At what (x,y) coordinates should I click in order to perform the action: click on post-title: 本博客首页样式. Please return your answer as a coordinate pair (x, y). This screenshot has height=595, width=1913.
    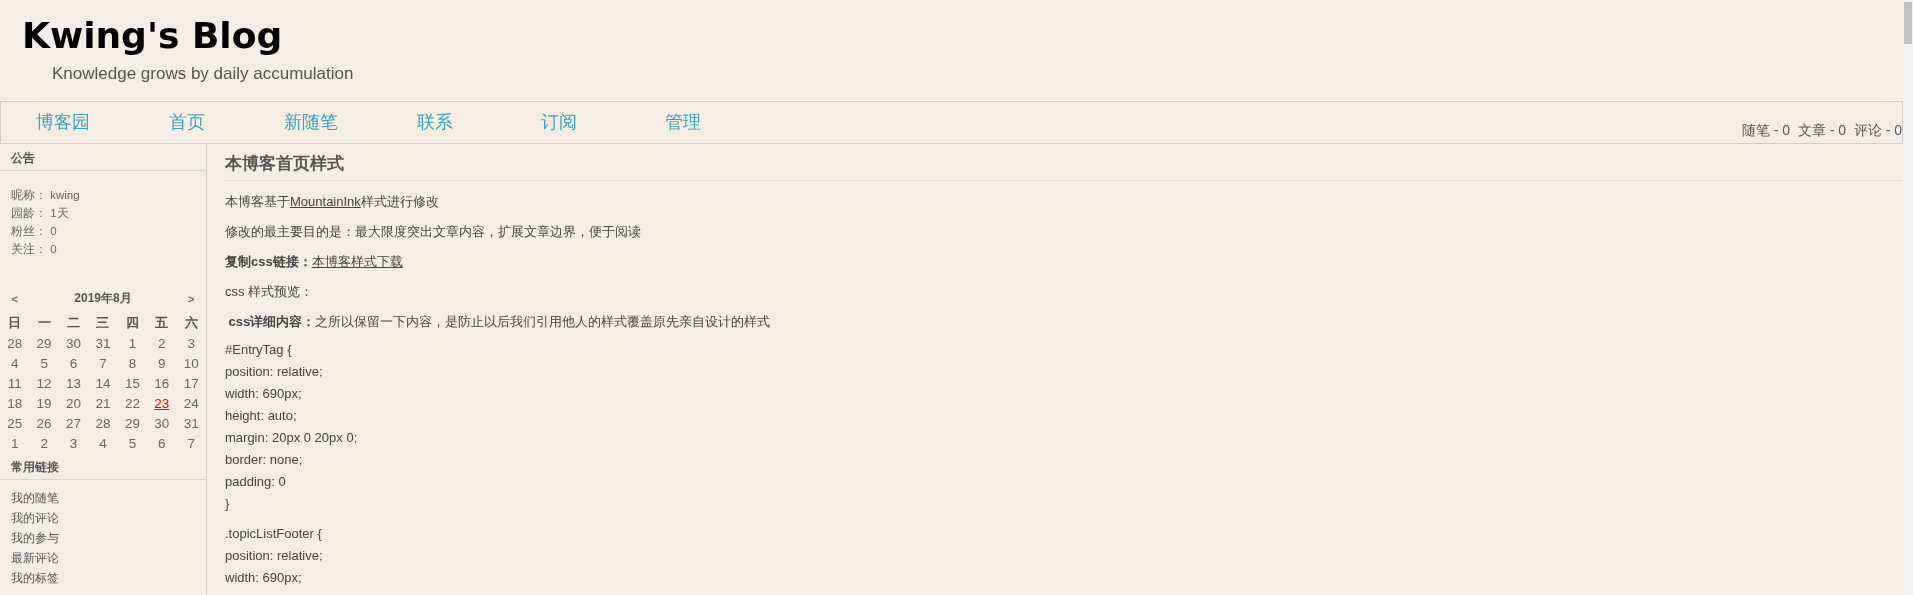
    Looking at the image, I should click on (1064, 162).